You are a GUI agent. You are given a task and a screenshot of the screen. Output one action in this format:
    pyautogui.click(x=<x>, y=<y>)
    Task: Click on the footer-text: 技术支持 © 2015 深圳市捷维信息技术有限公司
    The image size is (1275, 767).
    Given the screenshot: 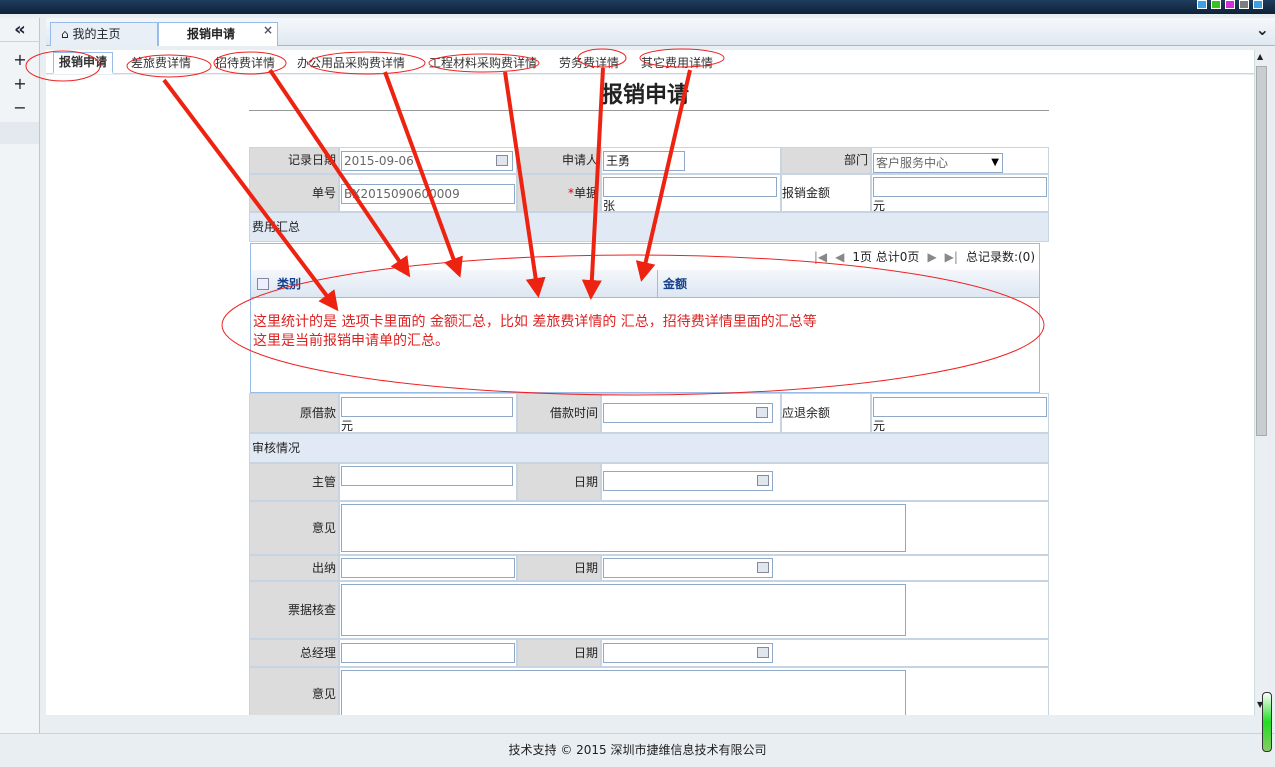 What is the action you would take?
    pyautogui.click(x=637, y=750)
    